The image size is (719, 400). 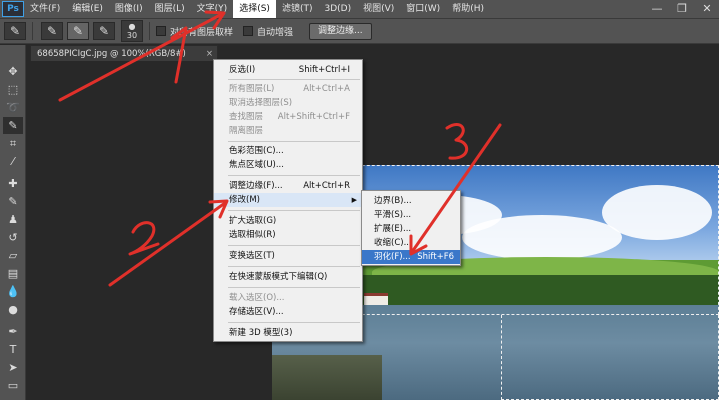 I want to click on menu-item-new-3d-model: 新建 3D 模型(3), so click(x=288, y=333).